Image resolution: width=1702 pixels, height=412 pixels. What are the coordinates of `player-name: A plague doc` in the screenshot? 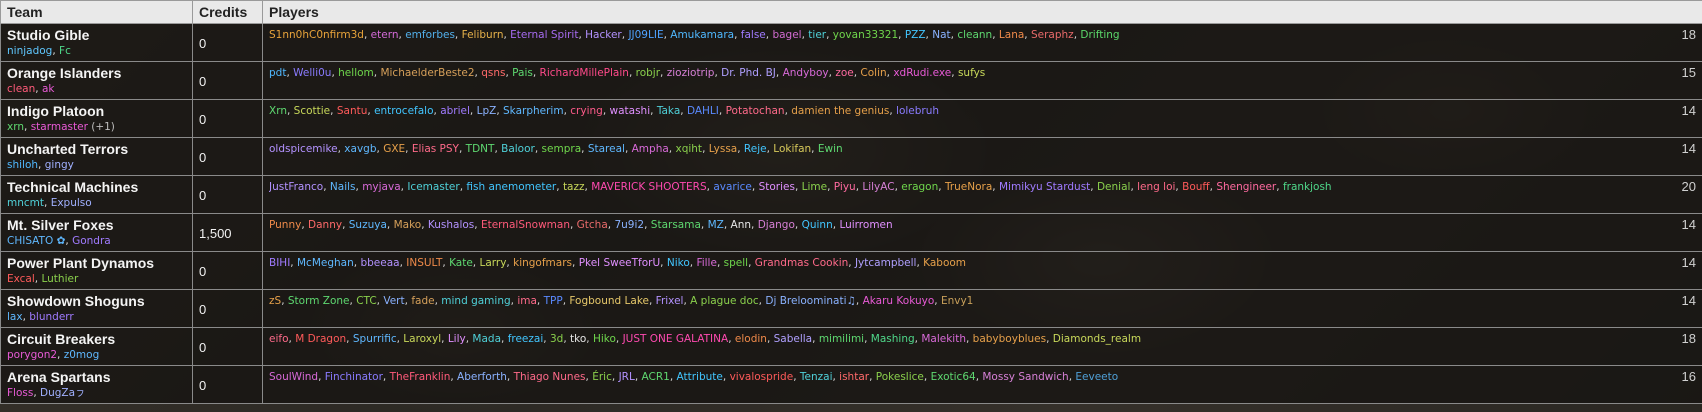 It's located at (724, 301).